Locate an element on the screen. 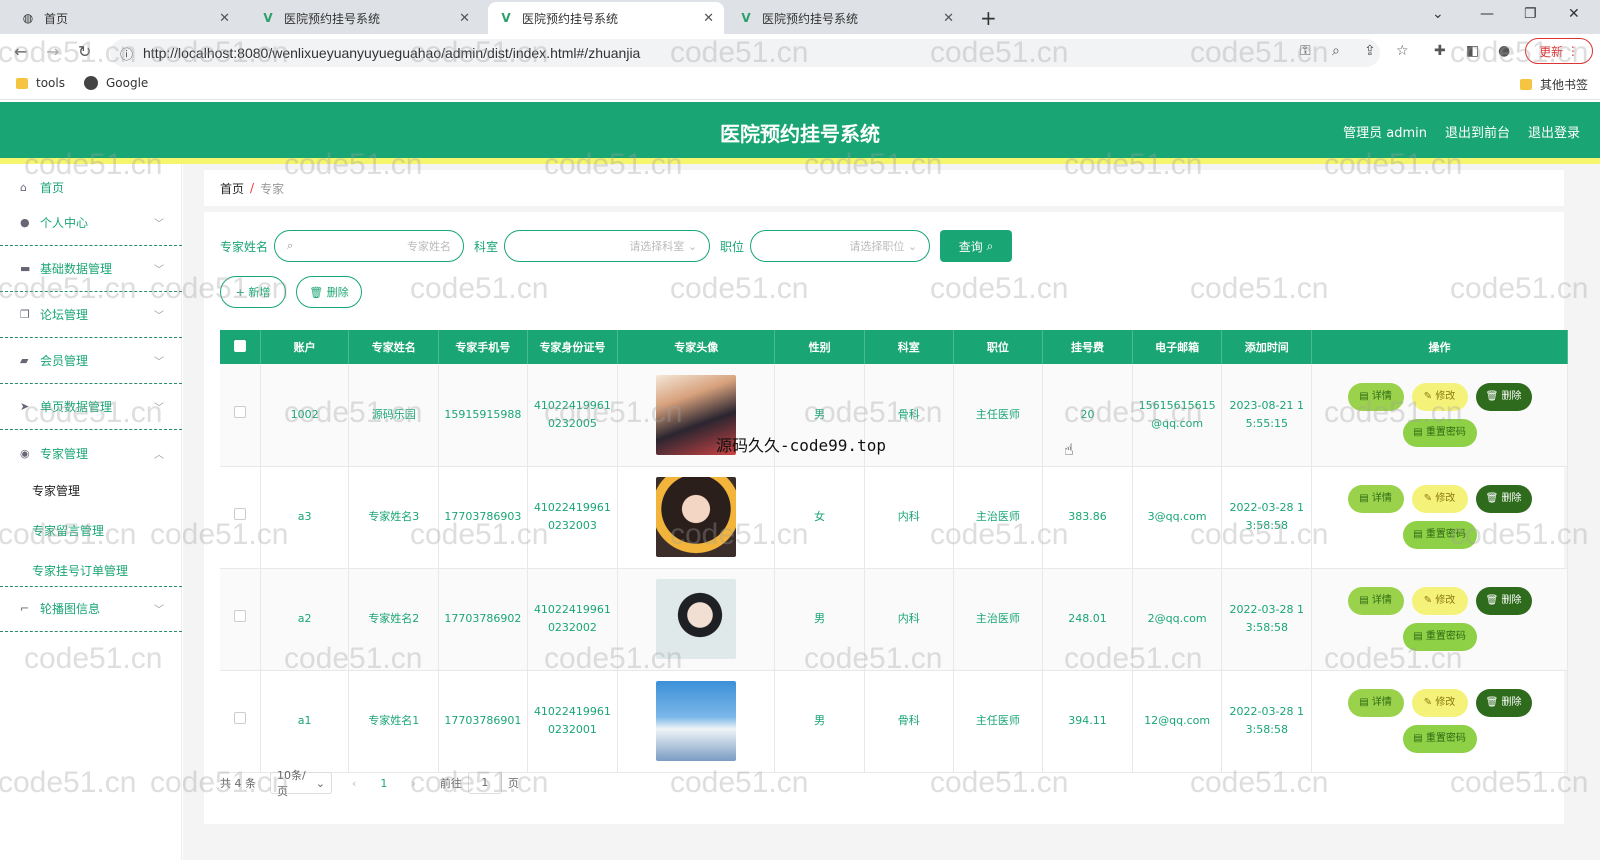 This screenshot has width=1600, height=860. sidebar-item-carousel: ⌐ 轮播图信息 ﹀ is located at coordinates (91, 609).